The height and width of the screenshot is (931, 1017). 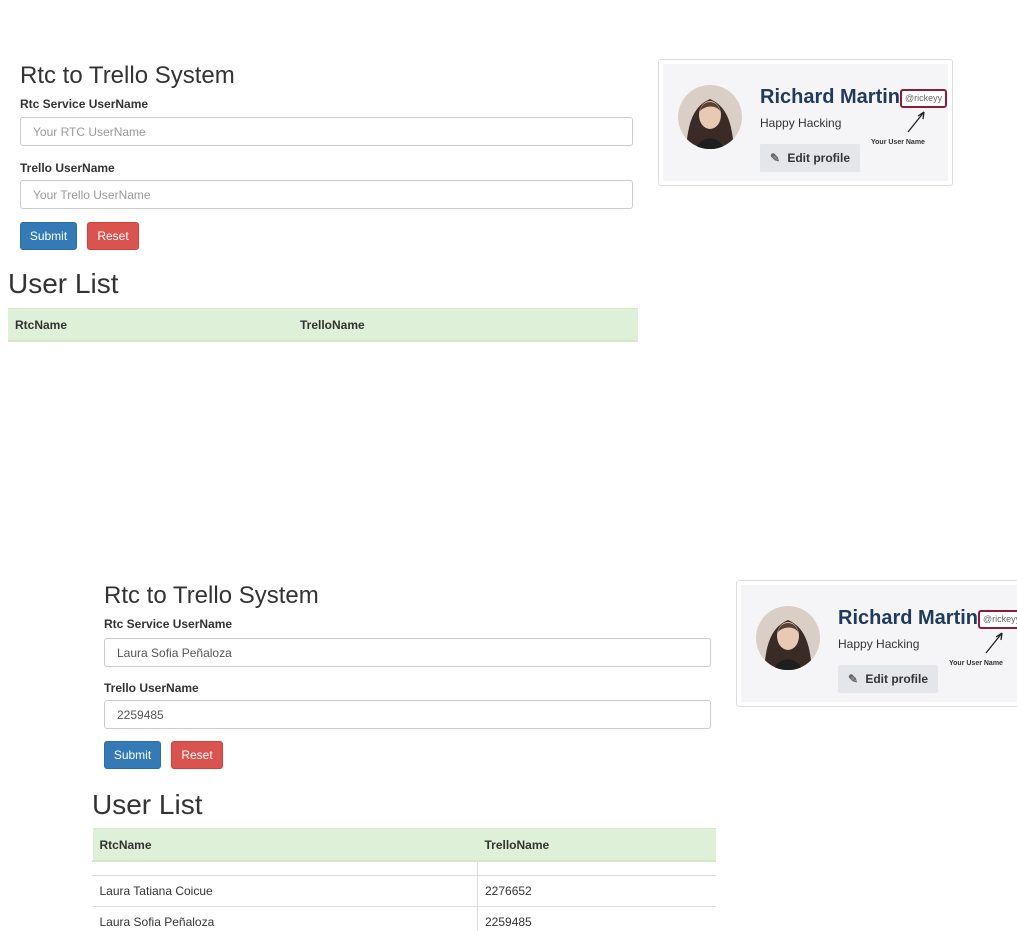 I want to click on table-row: Laura Sofia Peñaloza 2259485, so click(x=404, y=918).